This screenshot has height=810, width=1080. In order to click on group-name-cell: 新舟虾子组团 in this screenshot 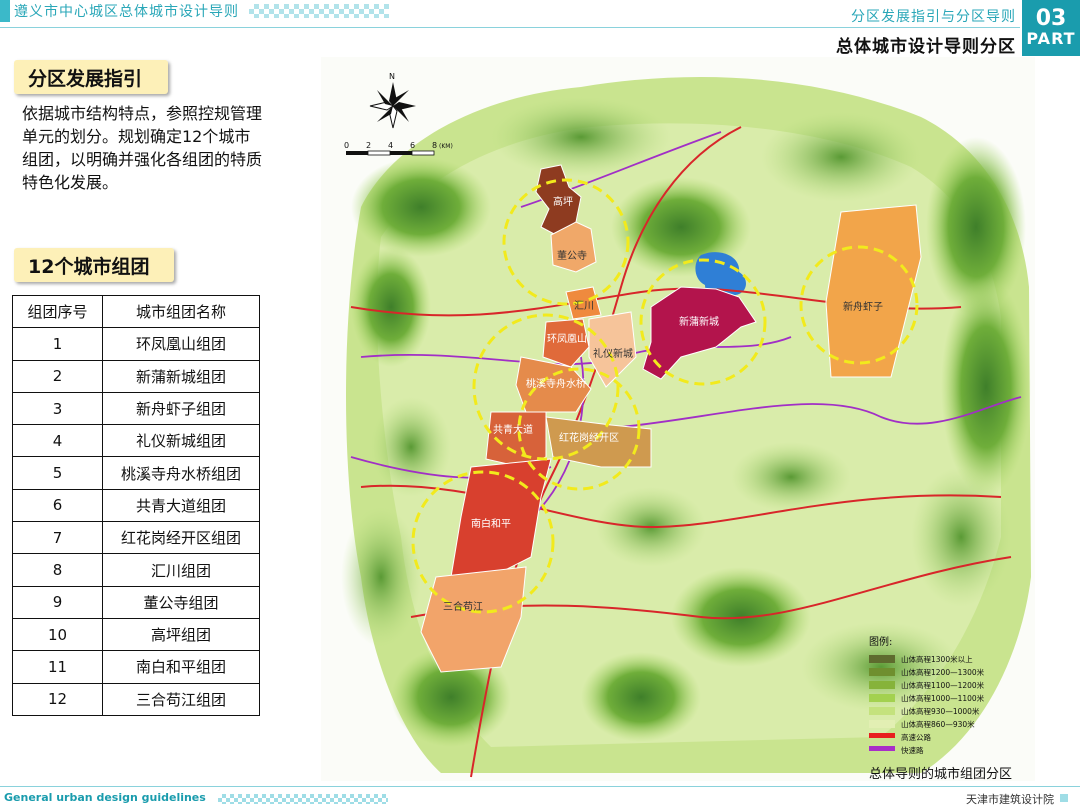, I will do `click(181, 408)`.